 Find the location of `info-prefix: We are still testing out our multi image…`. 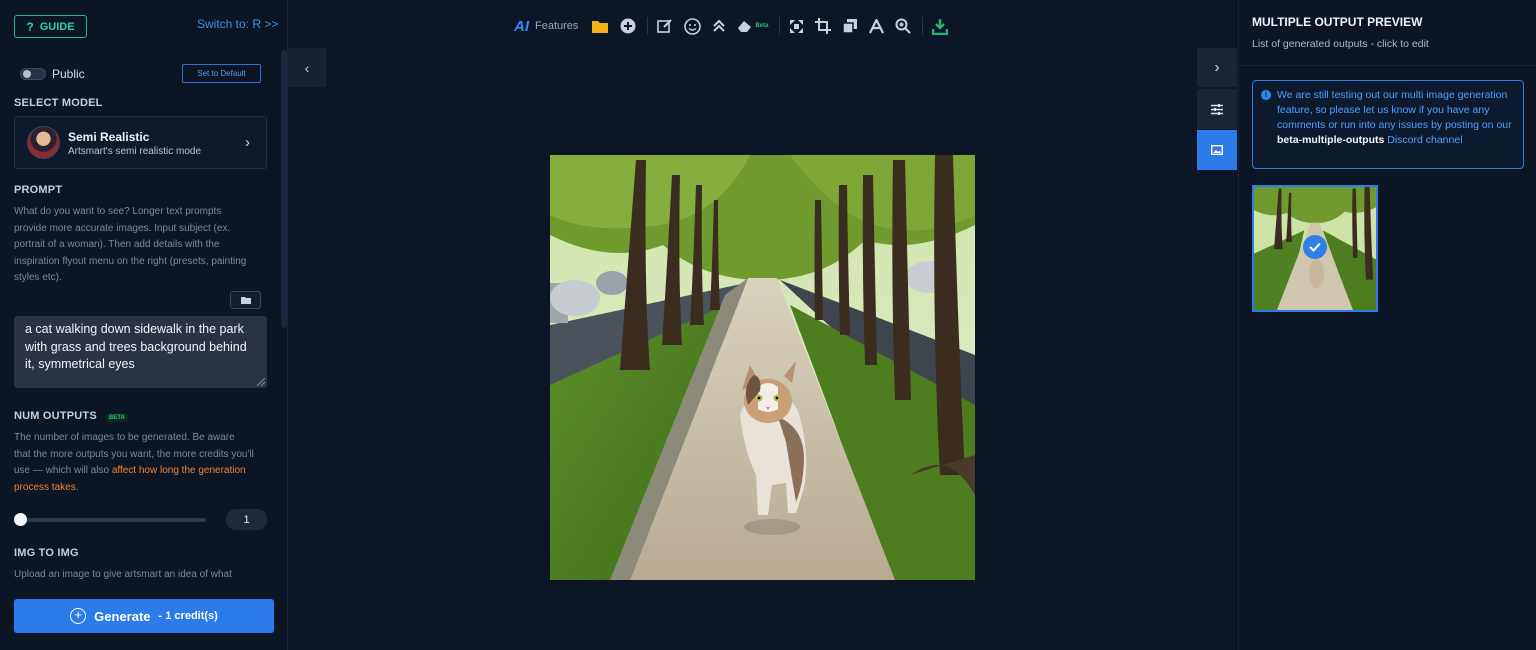

info-prefix: We are still testing out our multi image… is located at coordinates (1394, 110).